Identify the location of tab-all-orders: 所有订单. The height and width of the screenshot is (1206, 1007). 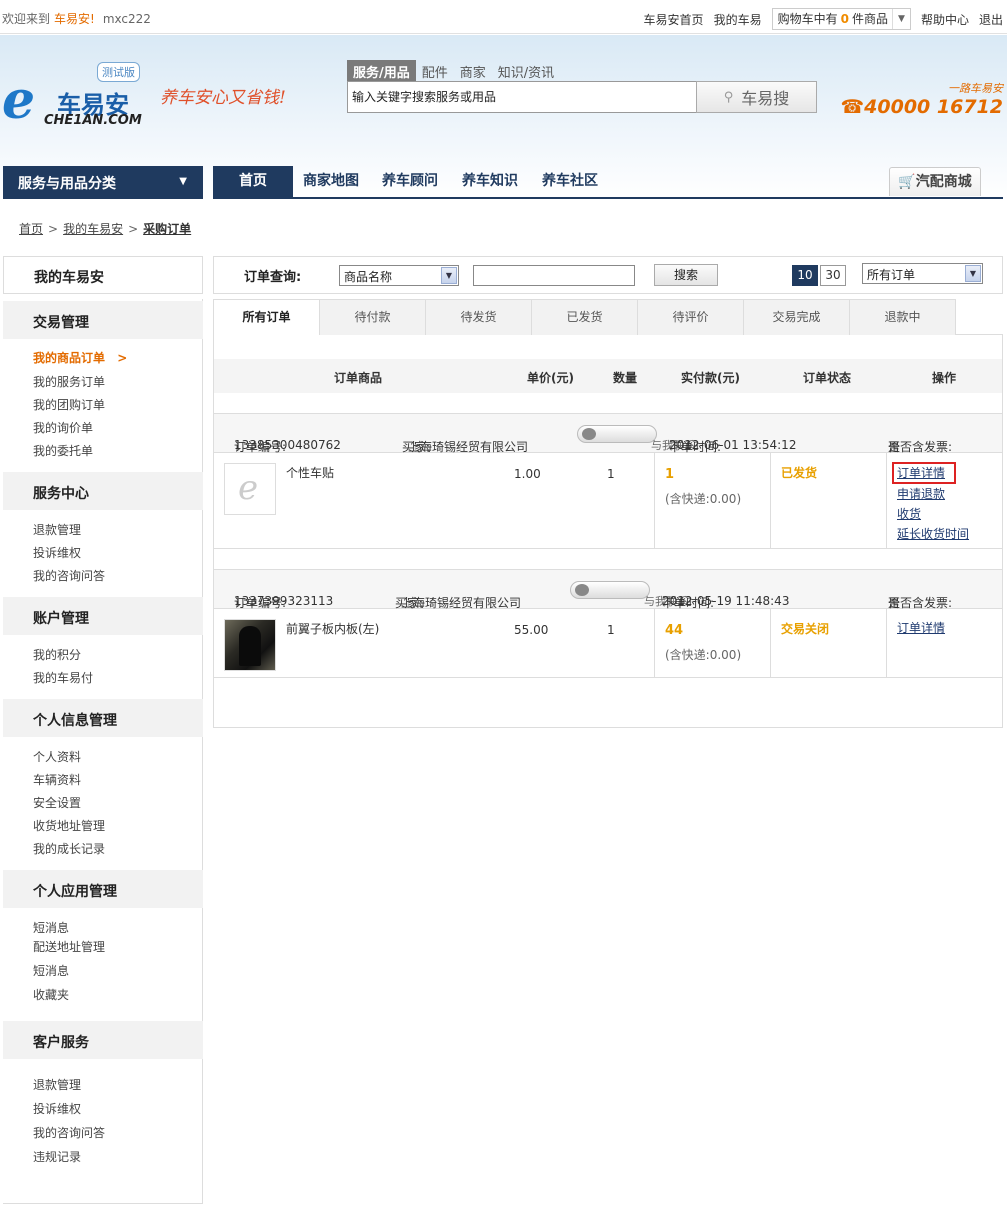
(266, 317).